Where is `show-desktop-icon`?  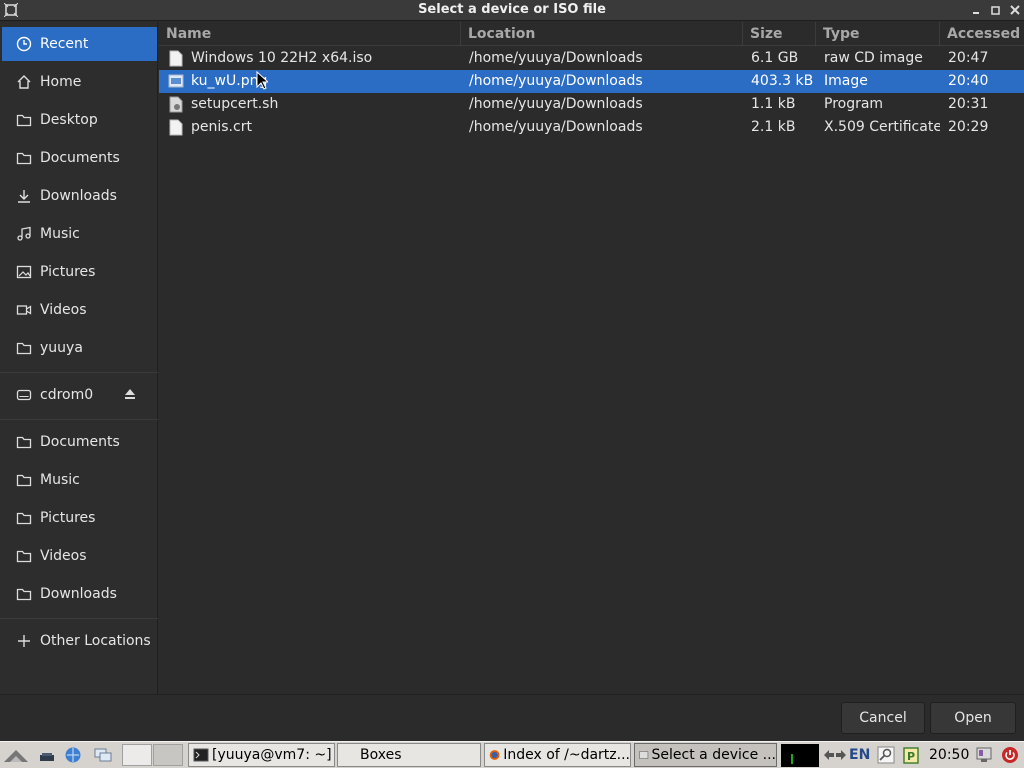 show-desktop-icon is located at coordinates (47, 755).